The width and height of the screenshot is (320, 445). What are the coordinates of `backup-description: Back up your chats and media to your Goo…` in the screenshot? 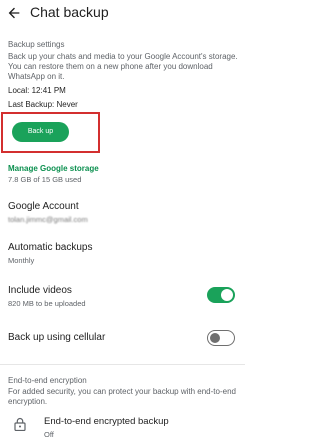 It's located at (123, 66).